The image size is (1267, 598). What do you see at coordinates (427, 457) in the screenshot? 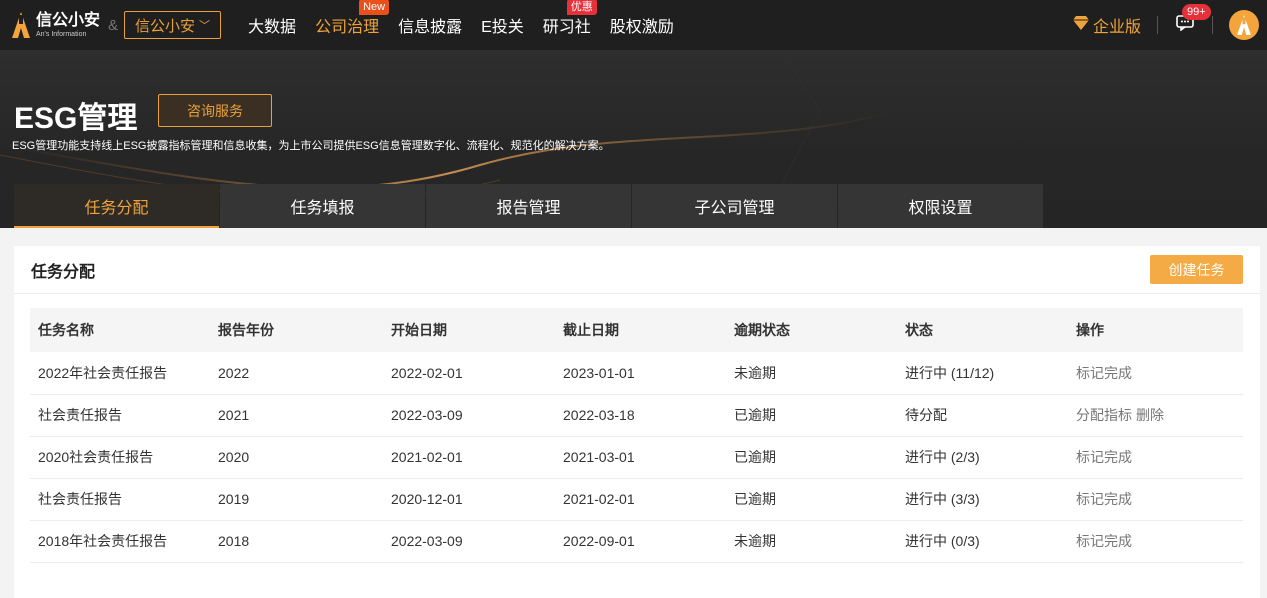
I see `start-date: 2021-02-01` at bounding box center [427, 457].